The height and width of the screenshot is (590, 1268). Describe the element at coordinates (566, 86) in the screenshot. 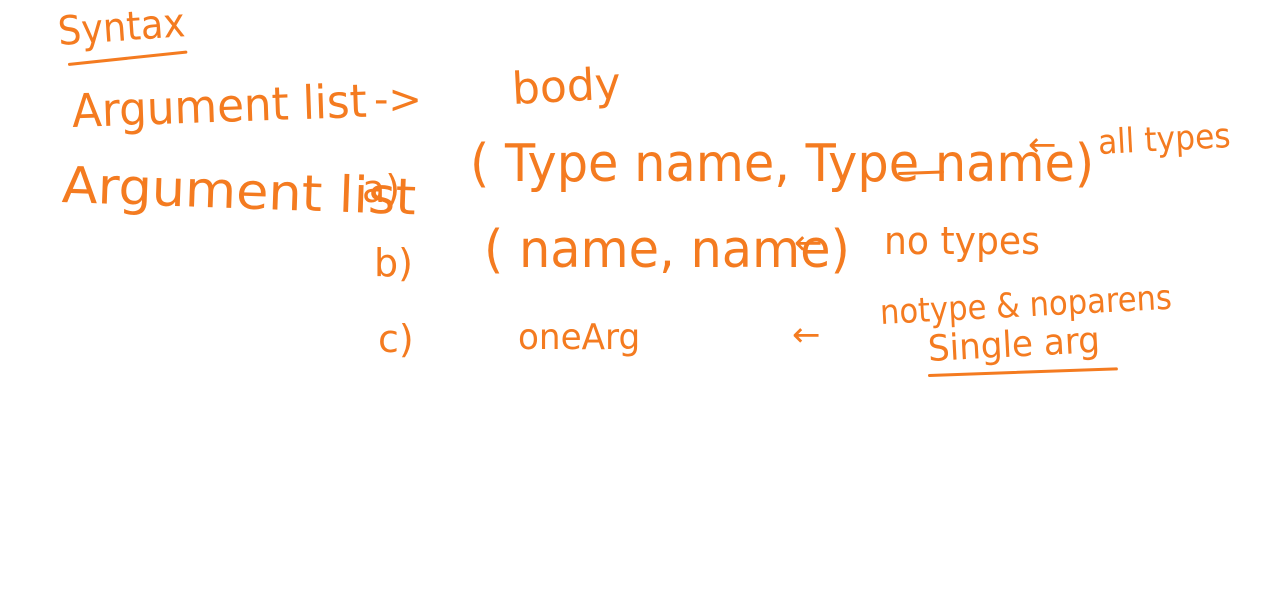

I see `rule-rhs: body` at that location.